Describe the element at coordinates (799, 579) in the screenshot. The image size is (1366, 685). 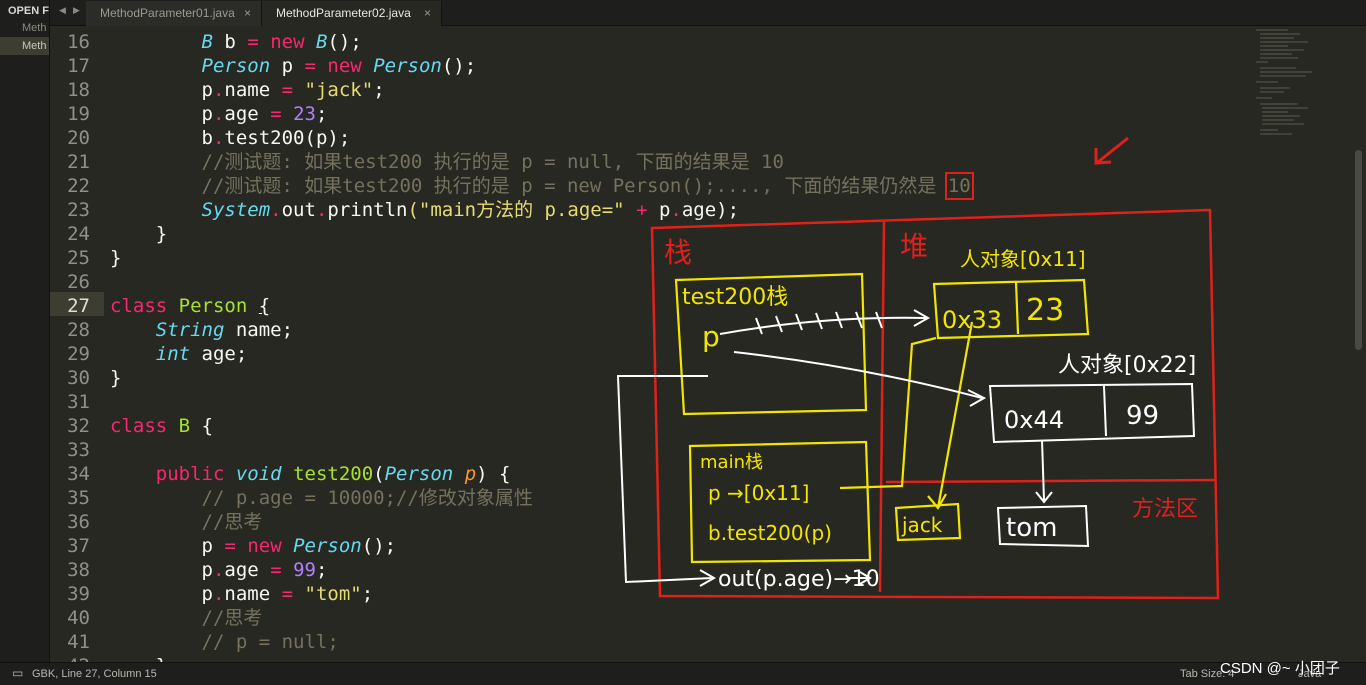
I see `out-statement: out(p.age)→10` at that location.